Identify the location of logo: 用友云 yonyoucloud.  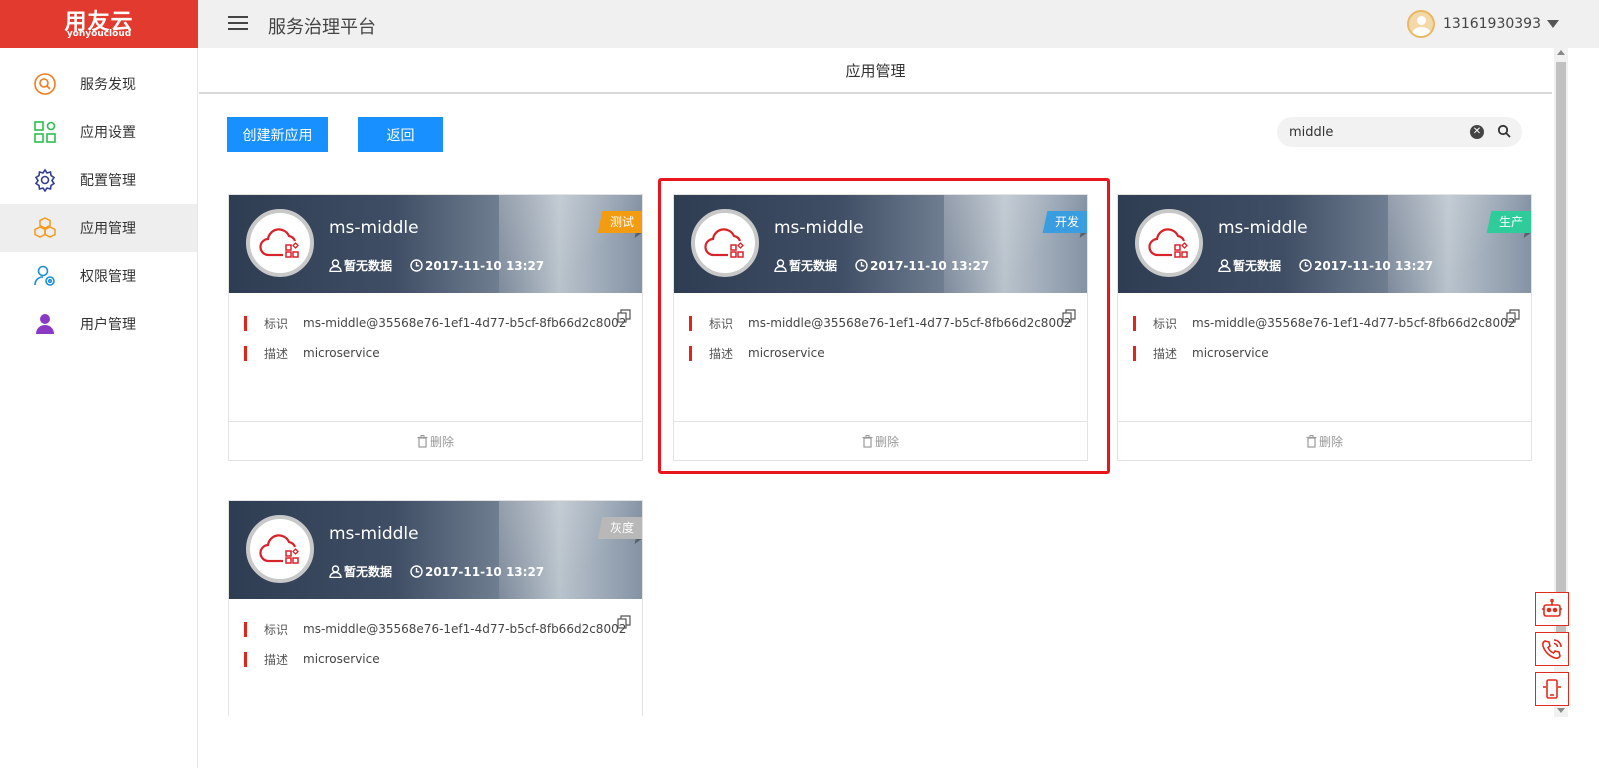
(99, 24).